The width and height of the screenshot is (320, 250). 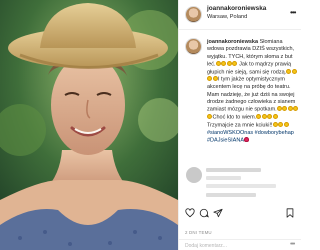 I want to click on action-bar, so click(x=240, y=215).